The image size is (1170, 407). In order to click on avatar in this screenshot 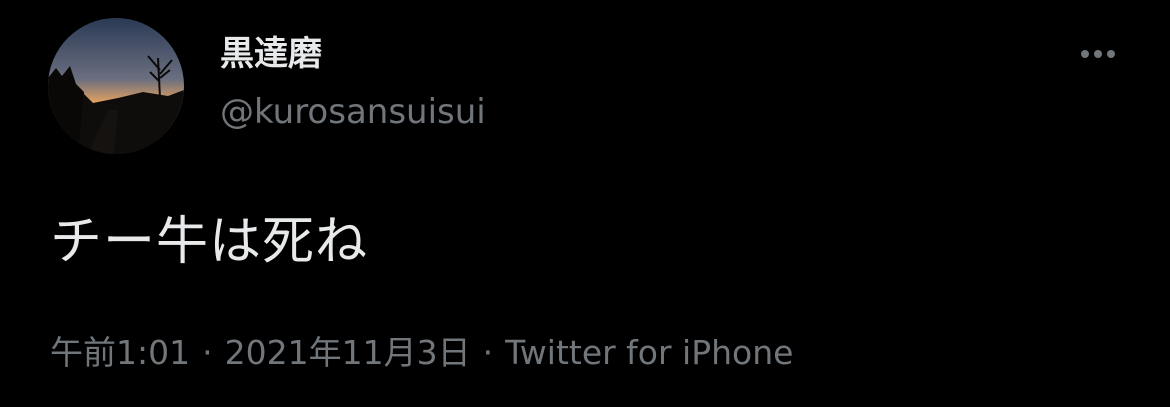, I will do `click(116, 86)`.